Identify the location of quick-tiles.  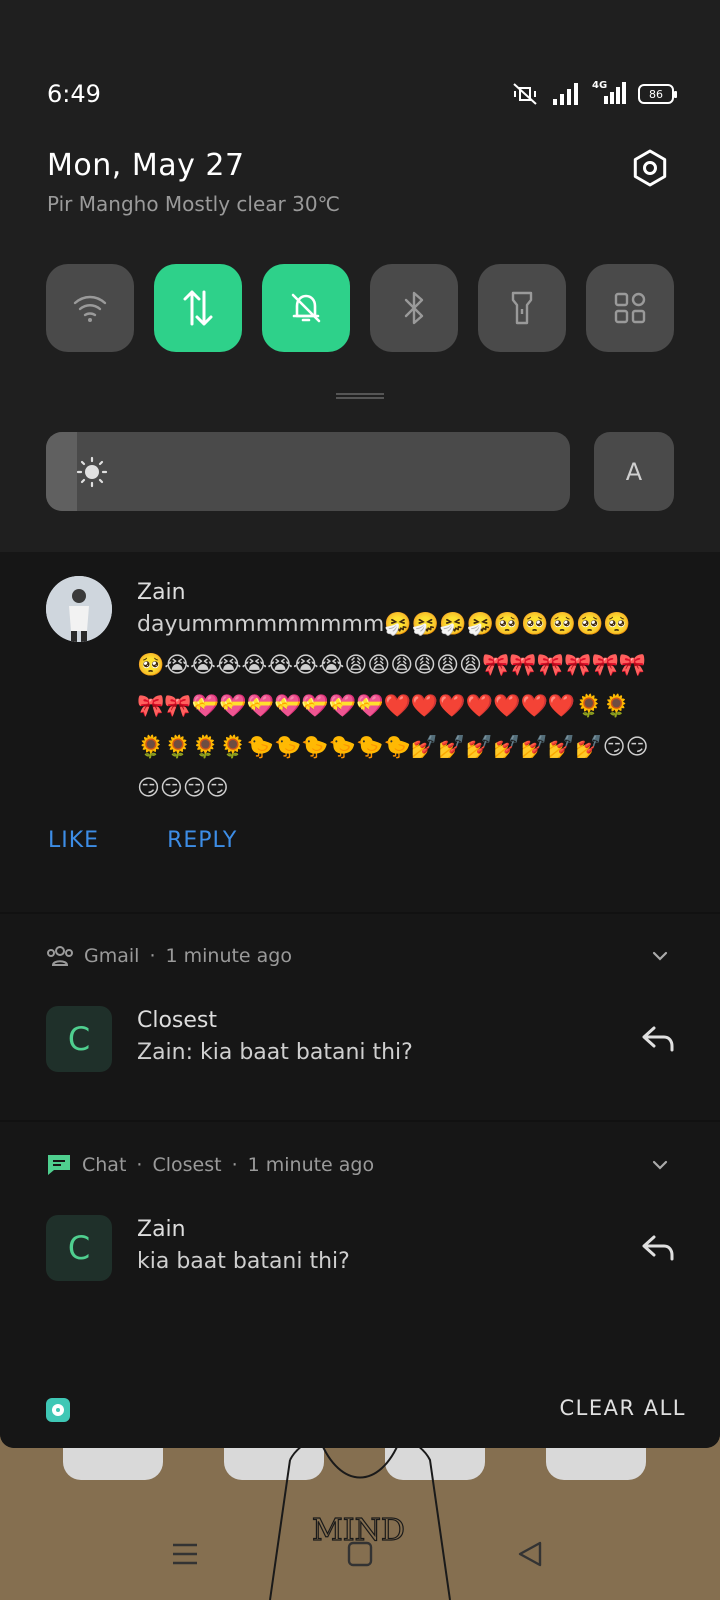
(360, 308).